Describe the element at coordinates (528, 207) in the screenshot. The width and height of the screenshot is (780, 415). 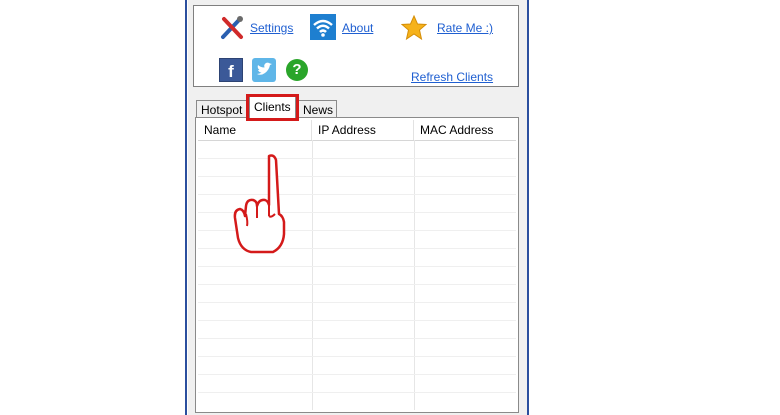
I see `window-right-border` at that location.